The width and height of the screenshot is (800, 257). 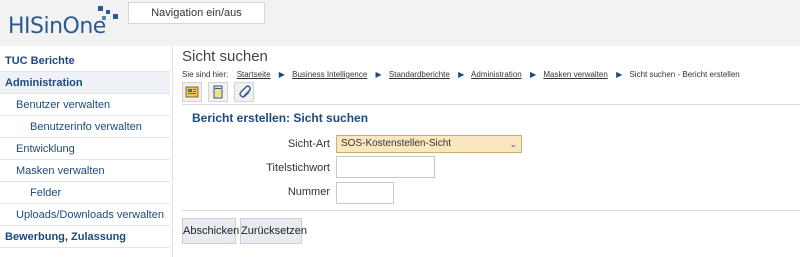 What do you see at coordinates (85, 61) in the screenshot?
I see `sidebar-item-tuc-berichte: TUC Berichte` at bounding box center [85, 61].